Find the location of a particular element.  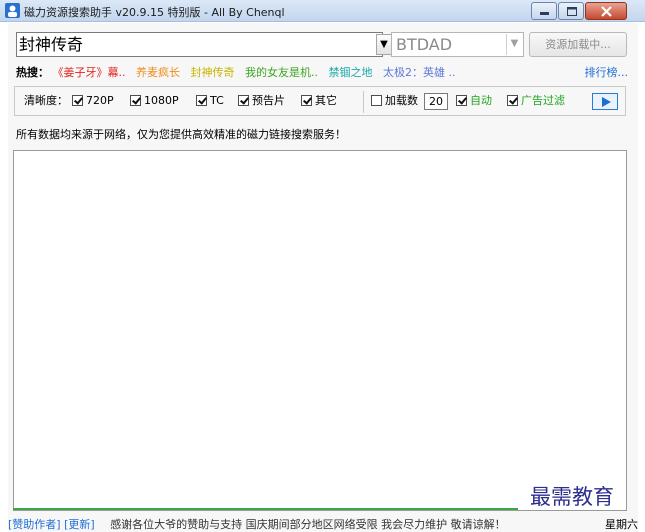

auto-checkbox: 自动 is located at coordinates (474, 101).